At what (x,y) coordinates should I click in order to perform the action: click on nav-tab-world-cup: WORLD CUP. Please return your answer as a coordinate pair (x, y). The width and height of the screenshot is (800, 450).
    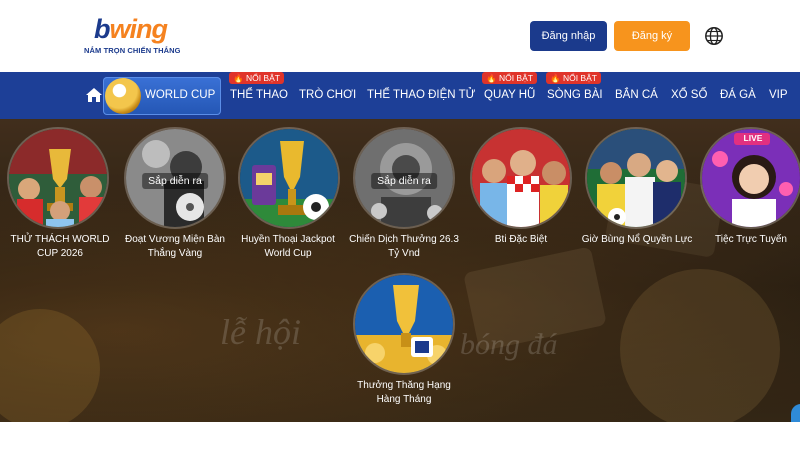
    Looking at the image, I should click on (162, 96).